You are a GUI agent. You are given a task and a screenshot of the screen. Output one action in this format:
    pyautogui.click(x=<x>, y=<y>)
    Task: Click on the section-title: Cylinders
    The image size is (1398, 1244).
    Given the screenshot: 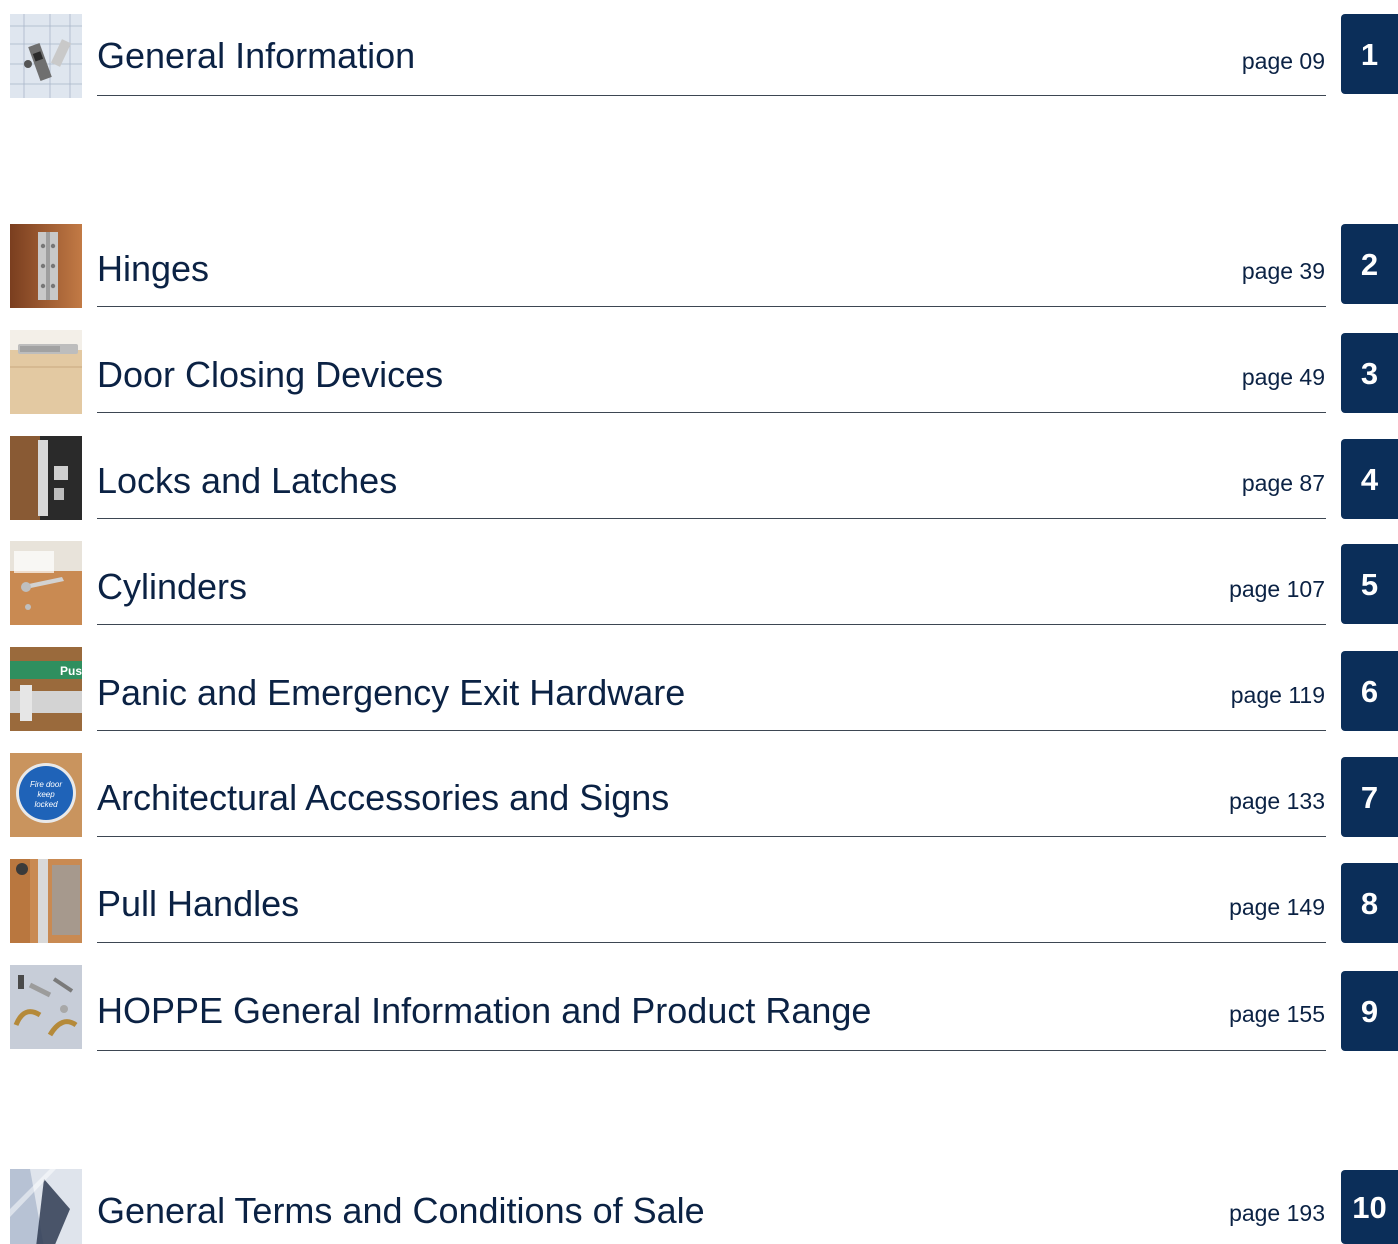 What is the action you would take?
    pyautogui.click(x=172, y=586)
    